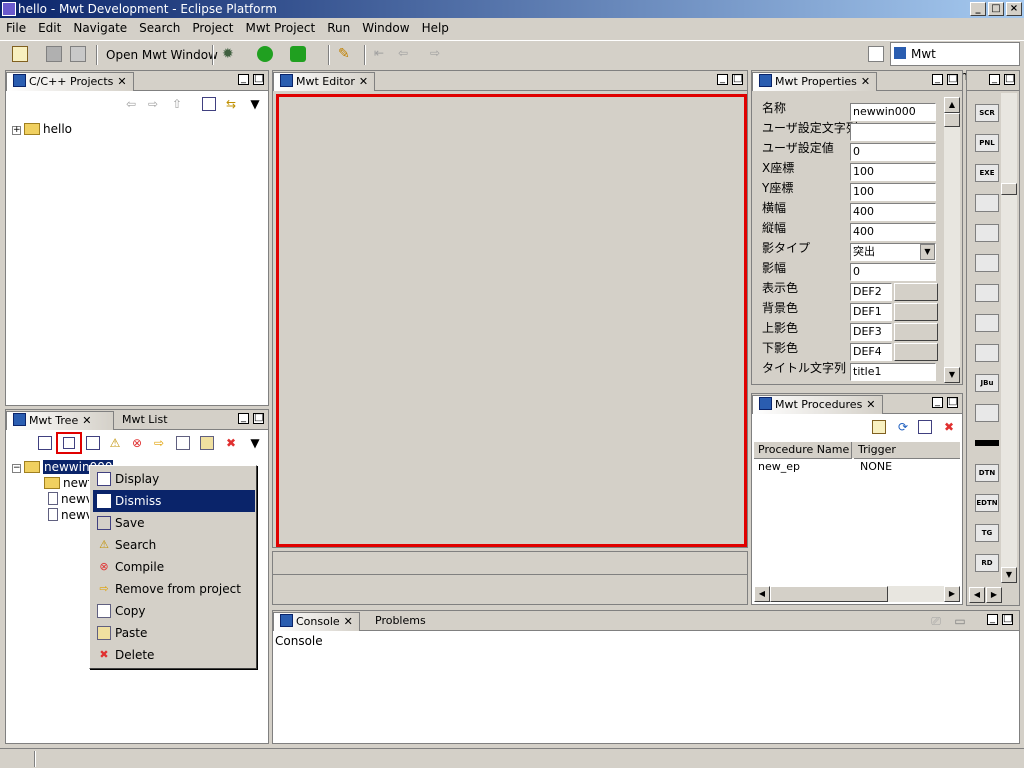  I want to click on palette-rd-icon: RD, so click(987, 563).